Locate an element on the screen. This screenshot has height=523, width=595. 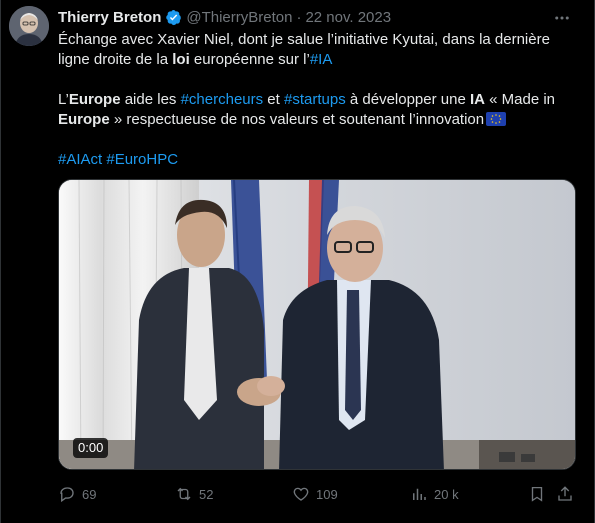
repost-icon is located at coordinates (184, 494).